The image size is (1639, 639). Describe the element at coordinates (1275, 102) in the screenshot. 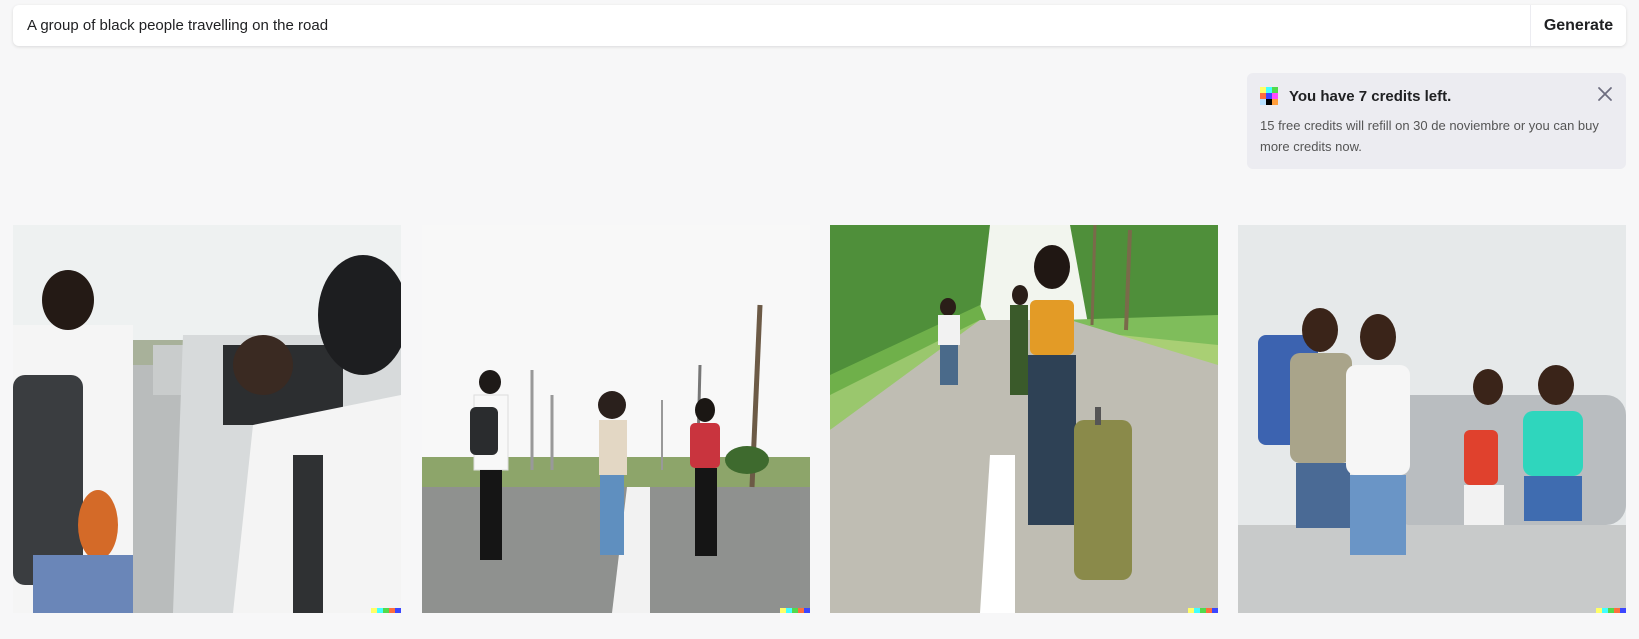

I see `logo-square` at that location.